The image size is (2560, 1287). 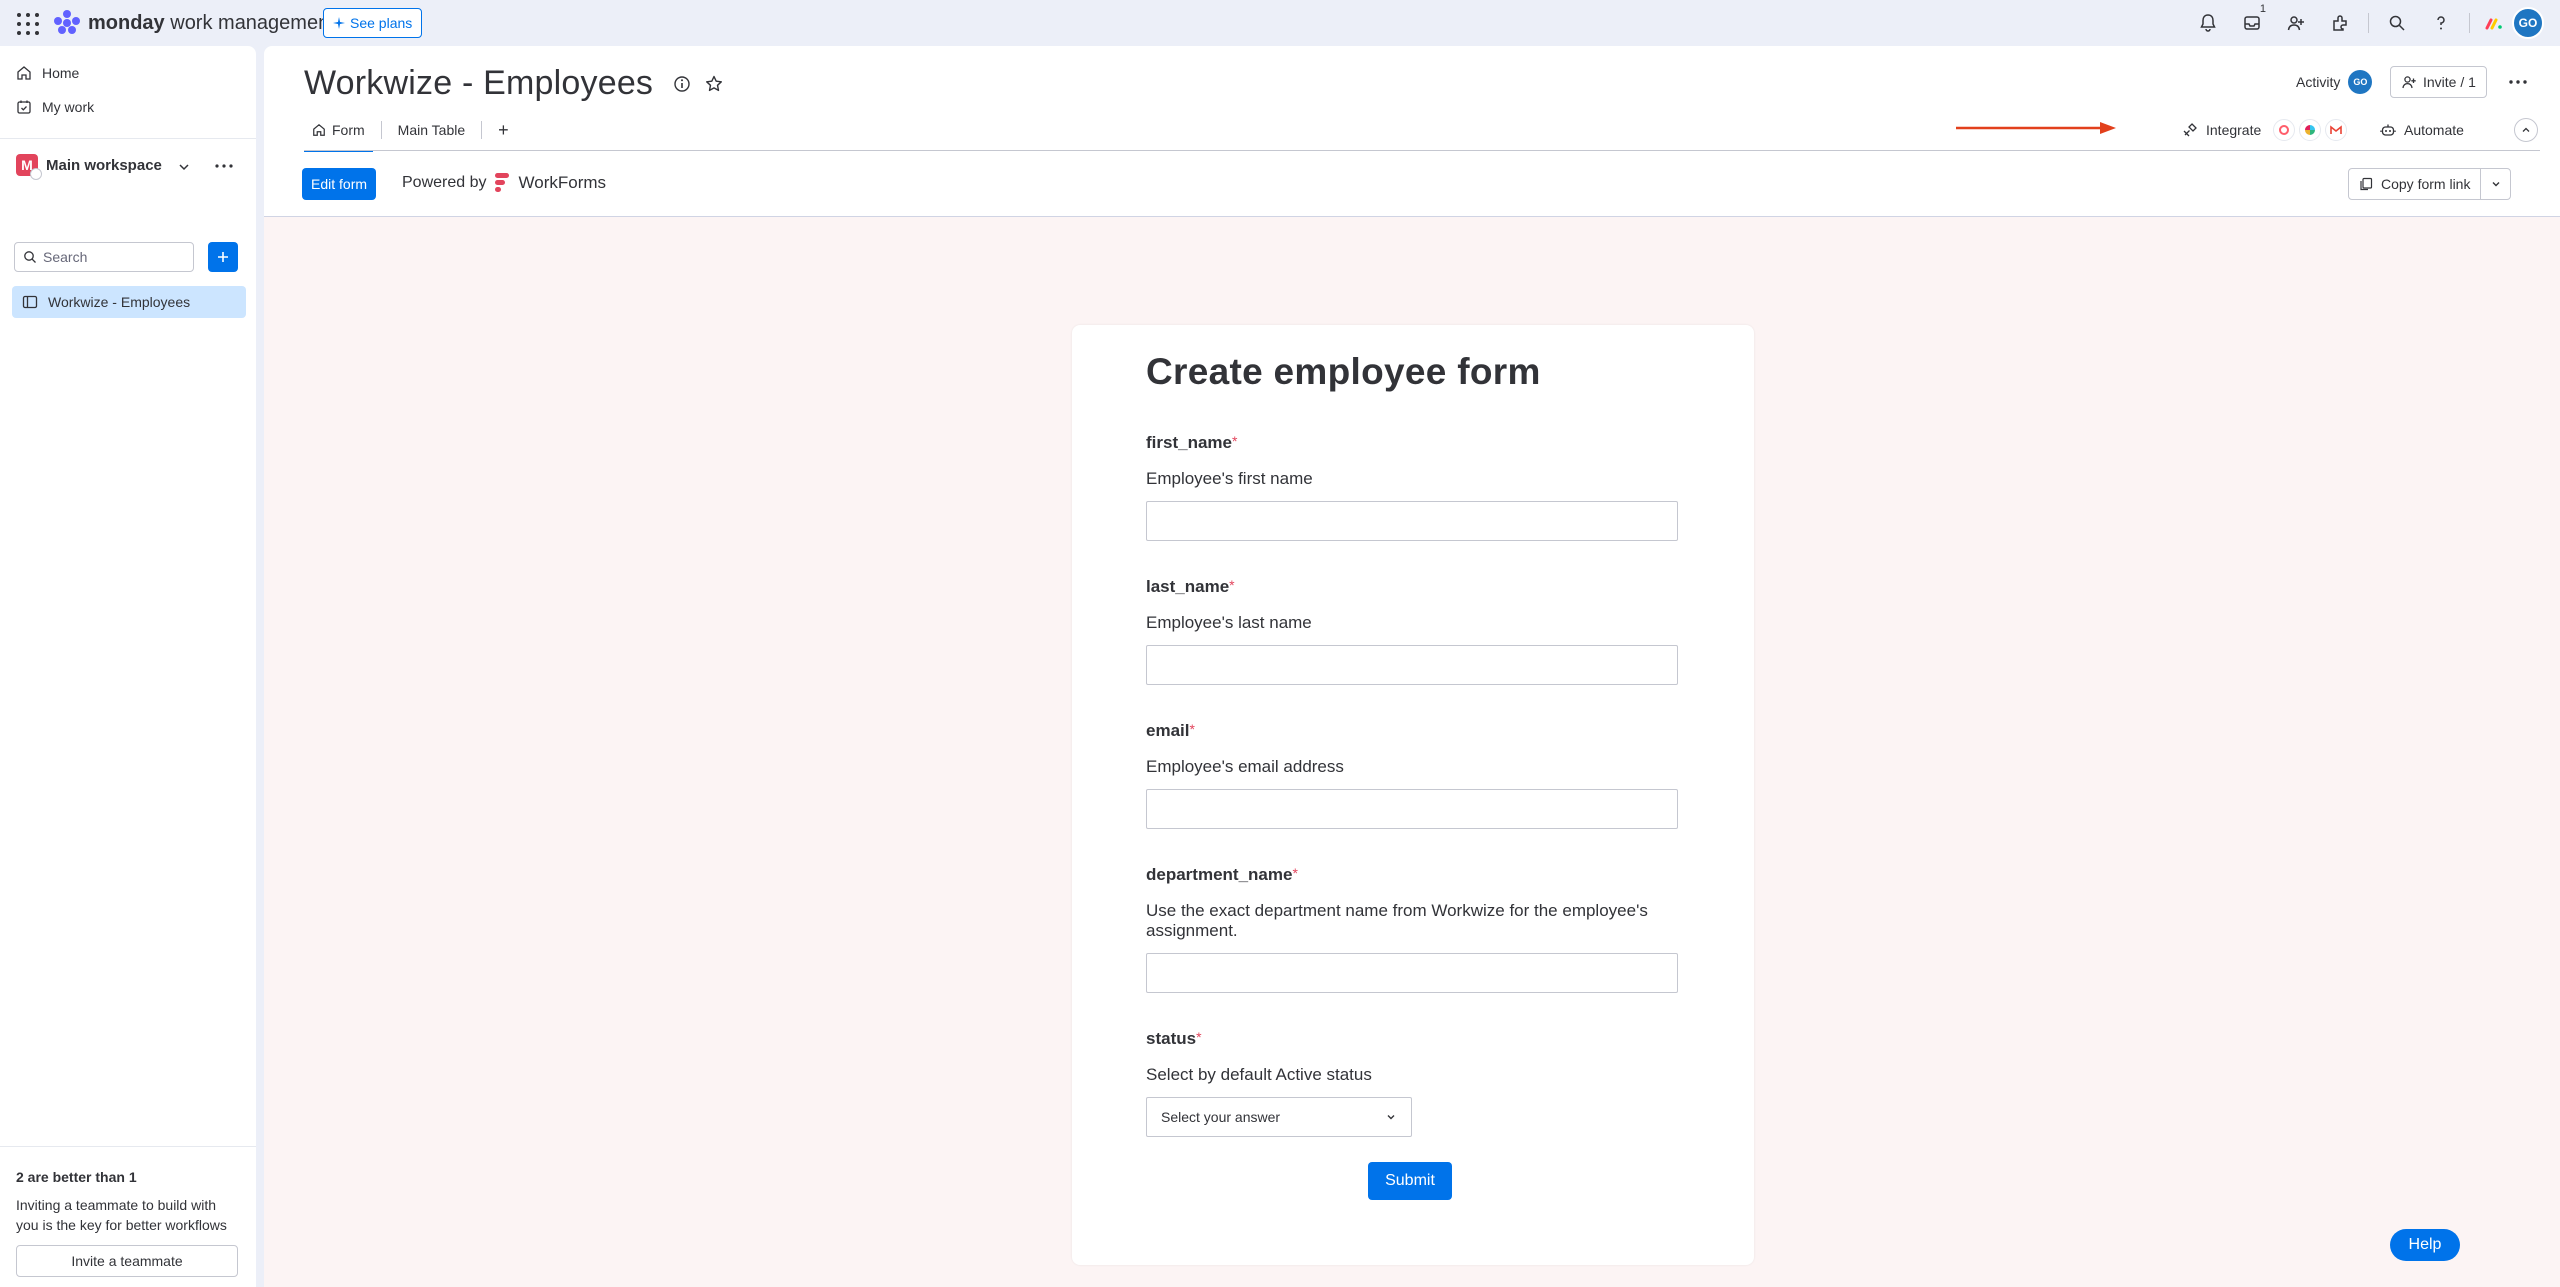 What do you see at coordinates (47, 73) in the screenshot?
I see `sidebar-item-home: Home` at bounding box center [47, 73].